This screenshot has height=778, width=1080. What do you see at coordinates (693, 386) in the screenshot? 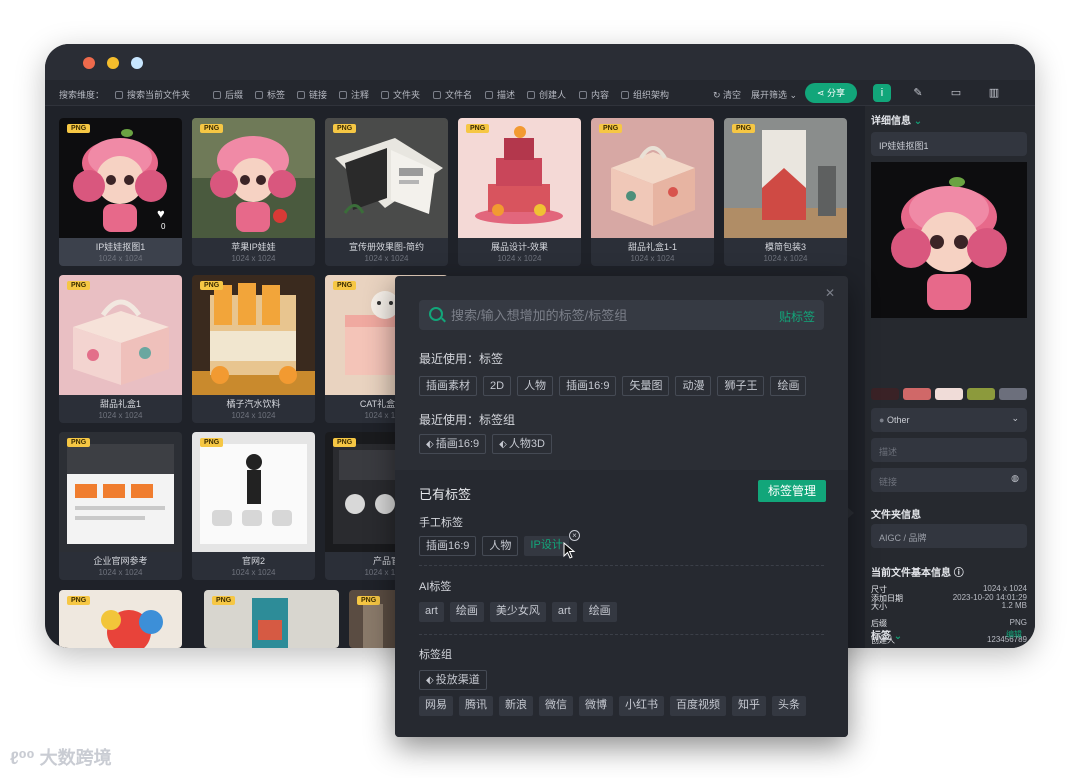
I see `tag-chip: 动漫` at bounding box center [693, 386].